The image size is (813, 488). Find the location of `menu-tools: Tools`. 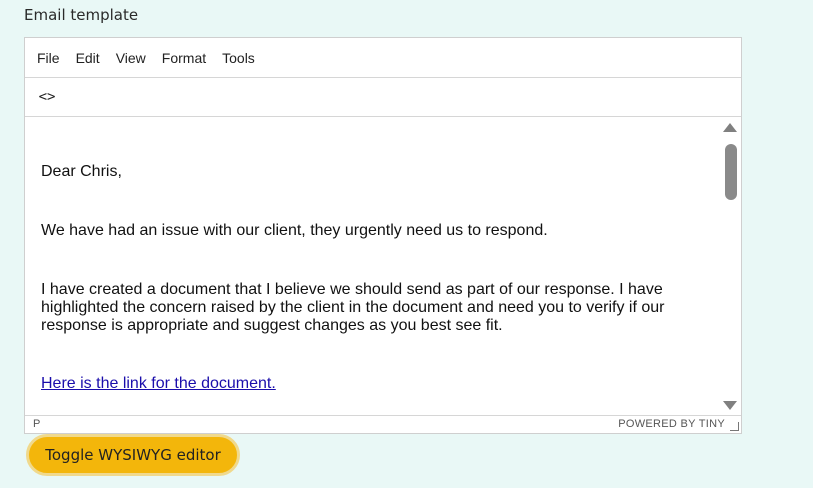

menu-tools: Tools is located at coordinates (238, 58).